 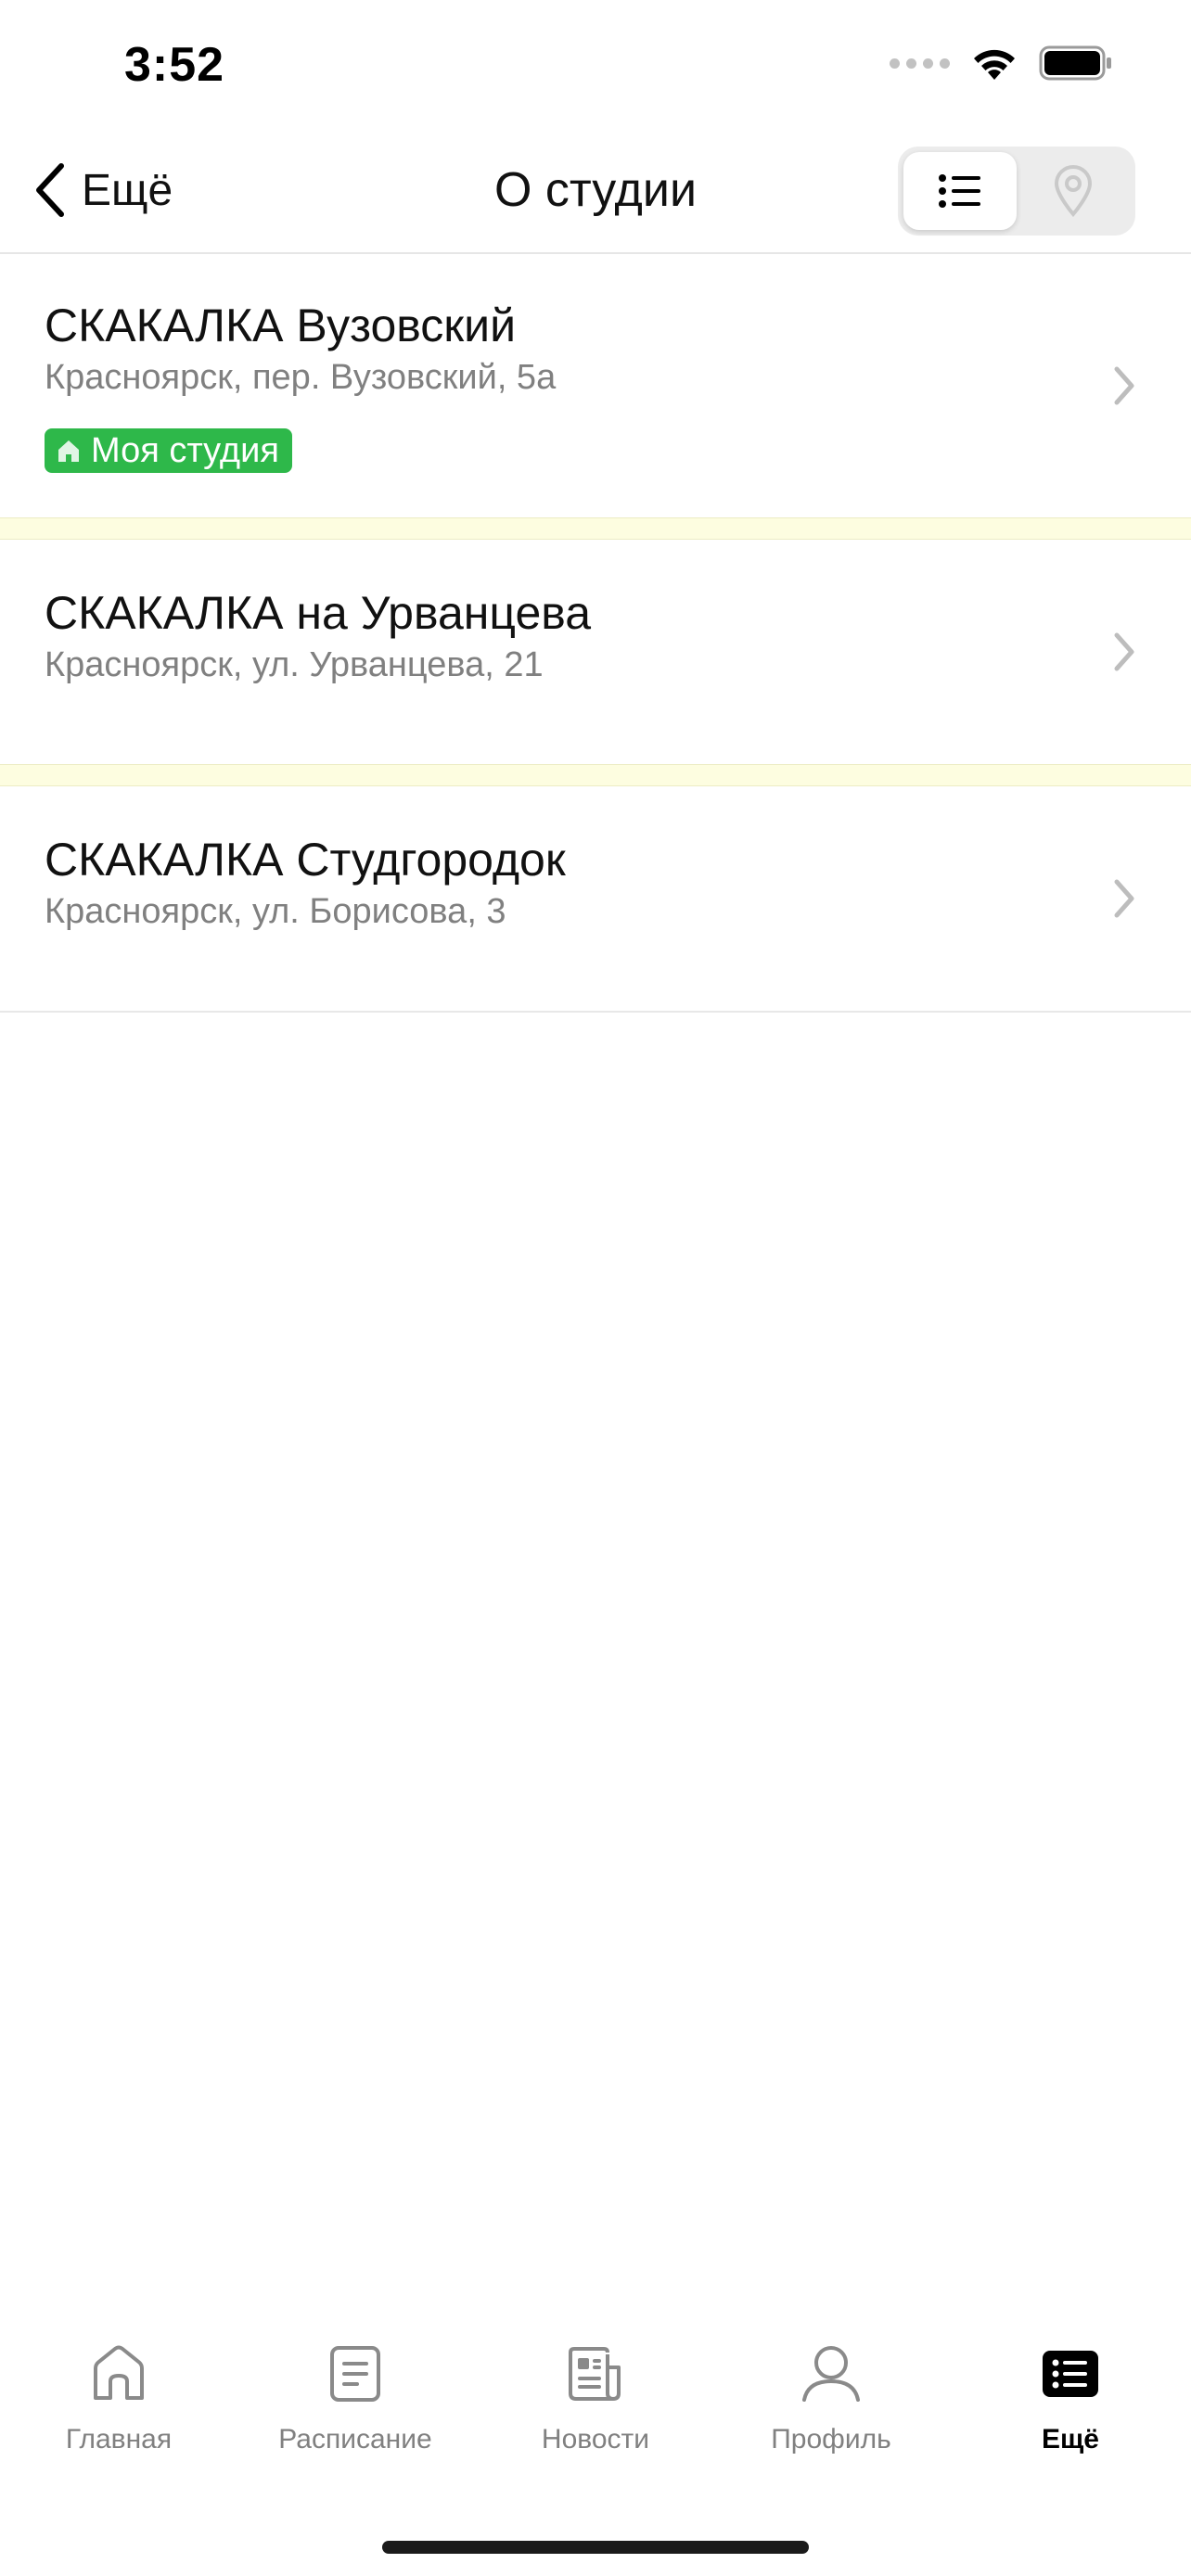 What do you see at coordinates (831, 2374) in the screenshot?
I see `profile-icon` at bounding box center [831, 2374].